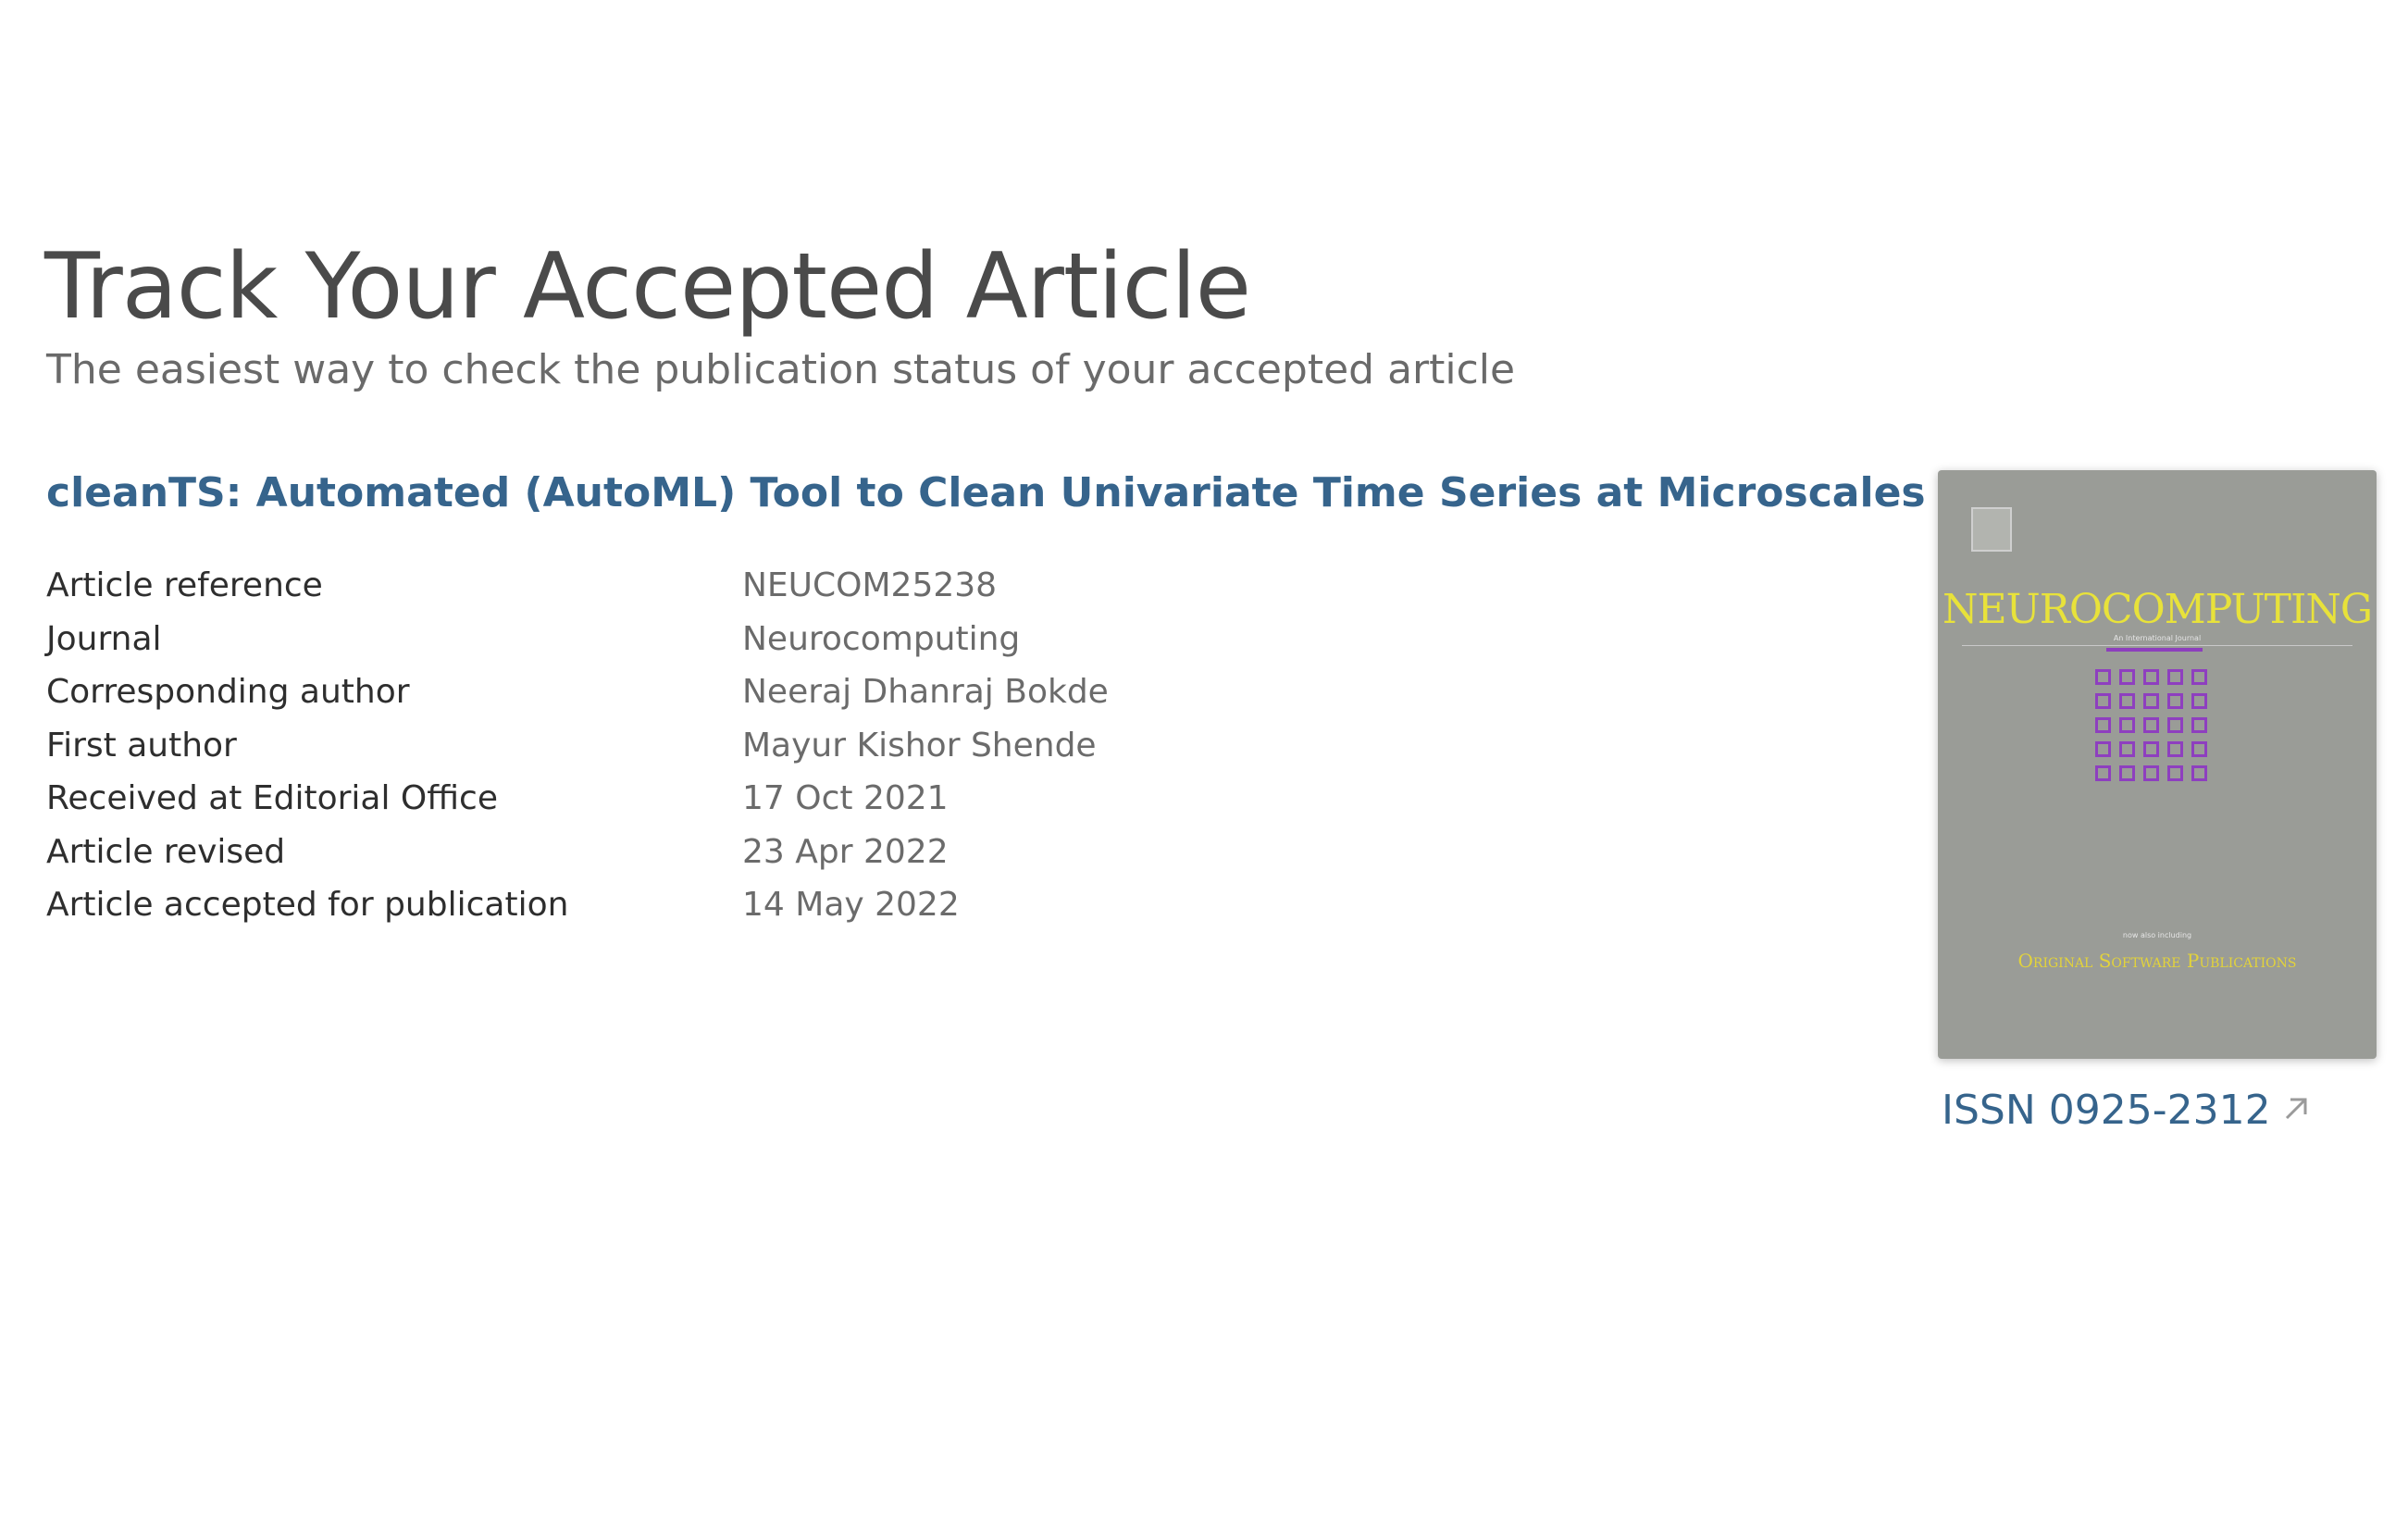  What do you see at coordinates (845, 798) in the screenshot?
I see `detail-value: 17 Oct 2021` at bounding box center [845, 798].